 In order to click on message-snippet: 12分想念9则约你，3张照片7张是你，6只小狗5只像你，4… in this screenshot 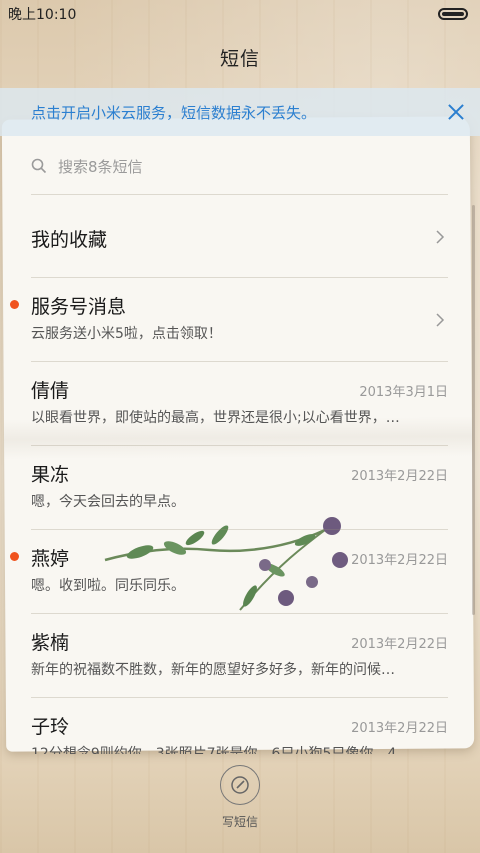, I will do `click(221, 750)`.